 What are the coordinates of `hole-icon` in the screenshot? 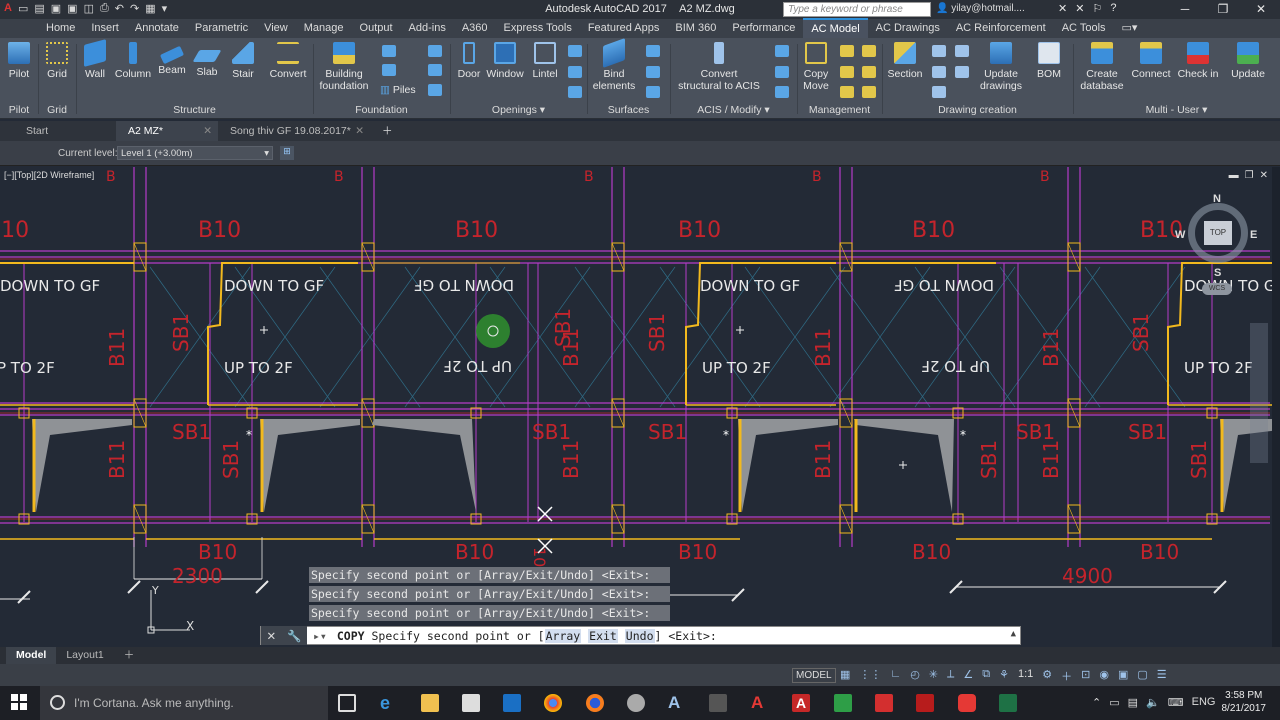 It's located at (575, 92).